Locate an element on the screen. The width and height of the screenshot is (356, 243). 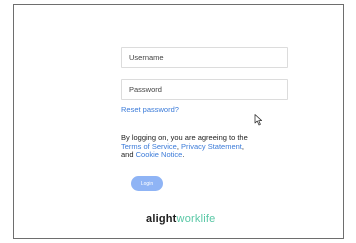
reset-password-link: Reset password? is located at coordinates (150, 109).